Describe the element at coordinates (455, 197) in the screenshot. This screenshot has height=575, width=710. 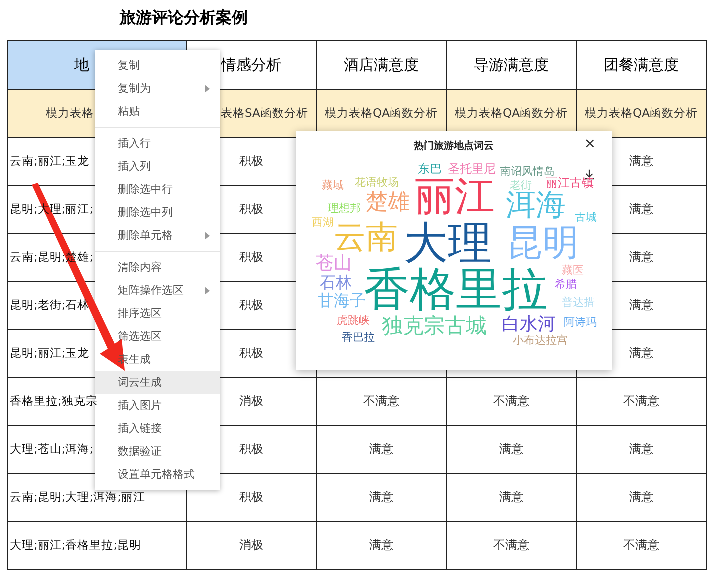
I see `cloud-word: 丽江` at that location.